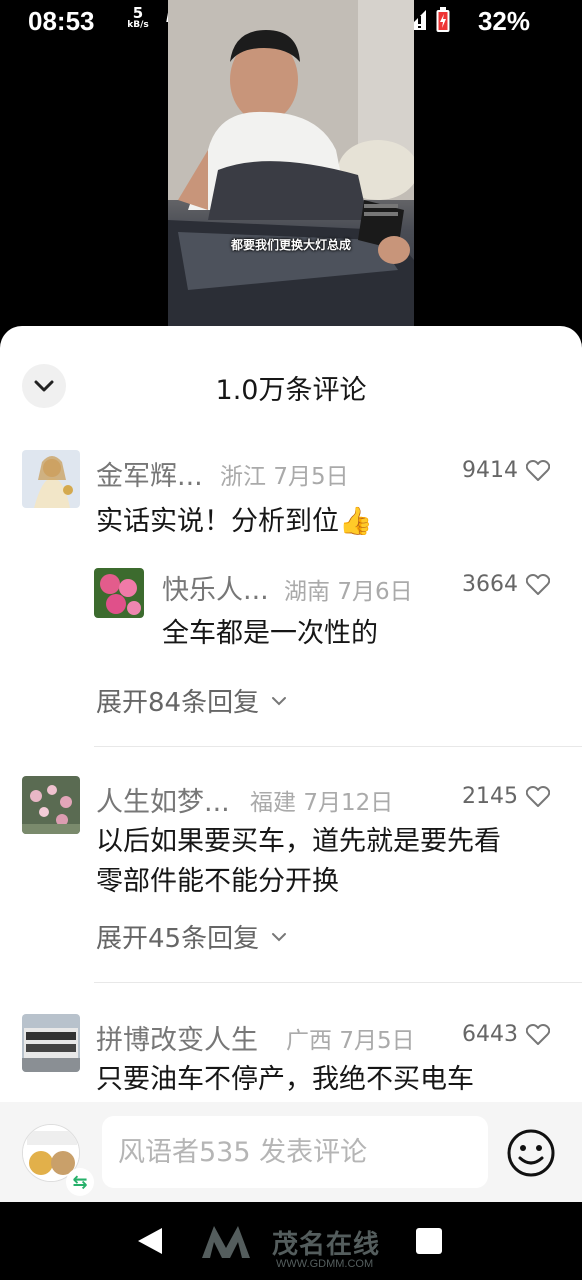 The image size is (582, 1280). What do you see at coordinates (226, 1242) in the screenshot?
I see `watermark-logo-icon` at bounding box center [226, 1242].